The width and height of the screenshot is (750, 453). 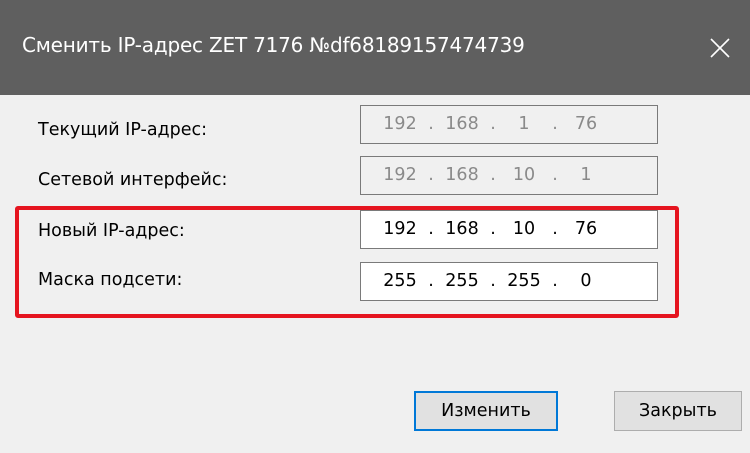 What do you see at coordinates (111, 231) in the screenshot?
I see `new-ip-label: Новый IP-адрес:` at bounding box center [111, 231].